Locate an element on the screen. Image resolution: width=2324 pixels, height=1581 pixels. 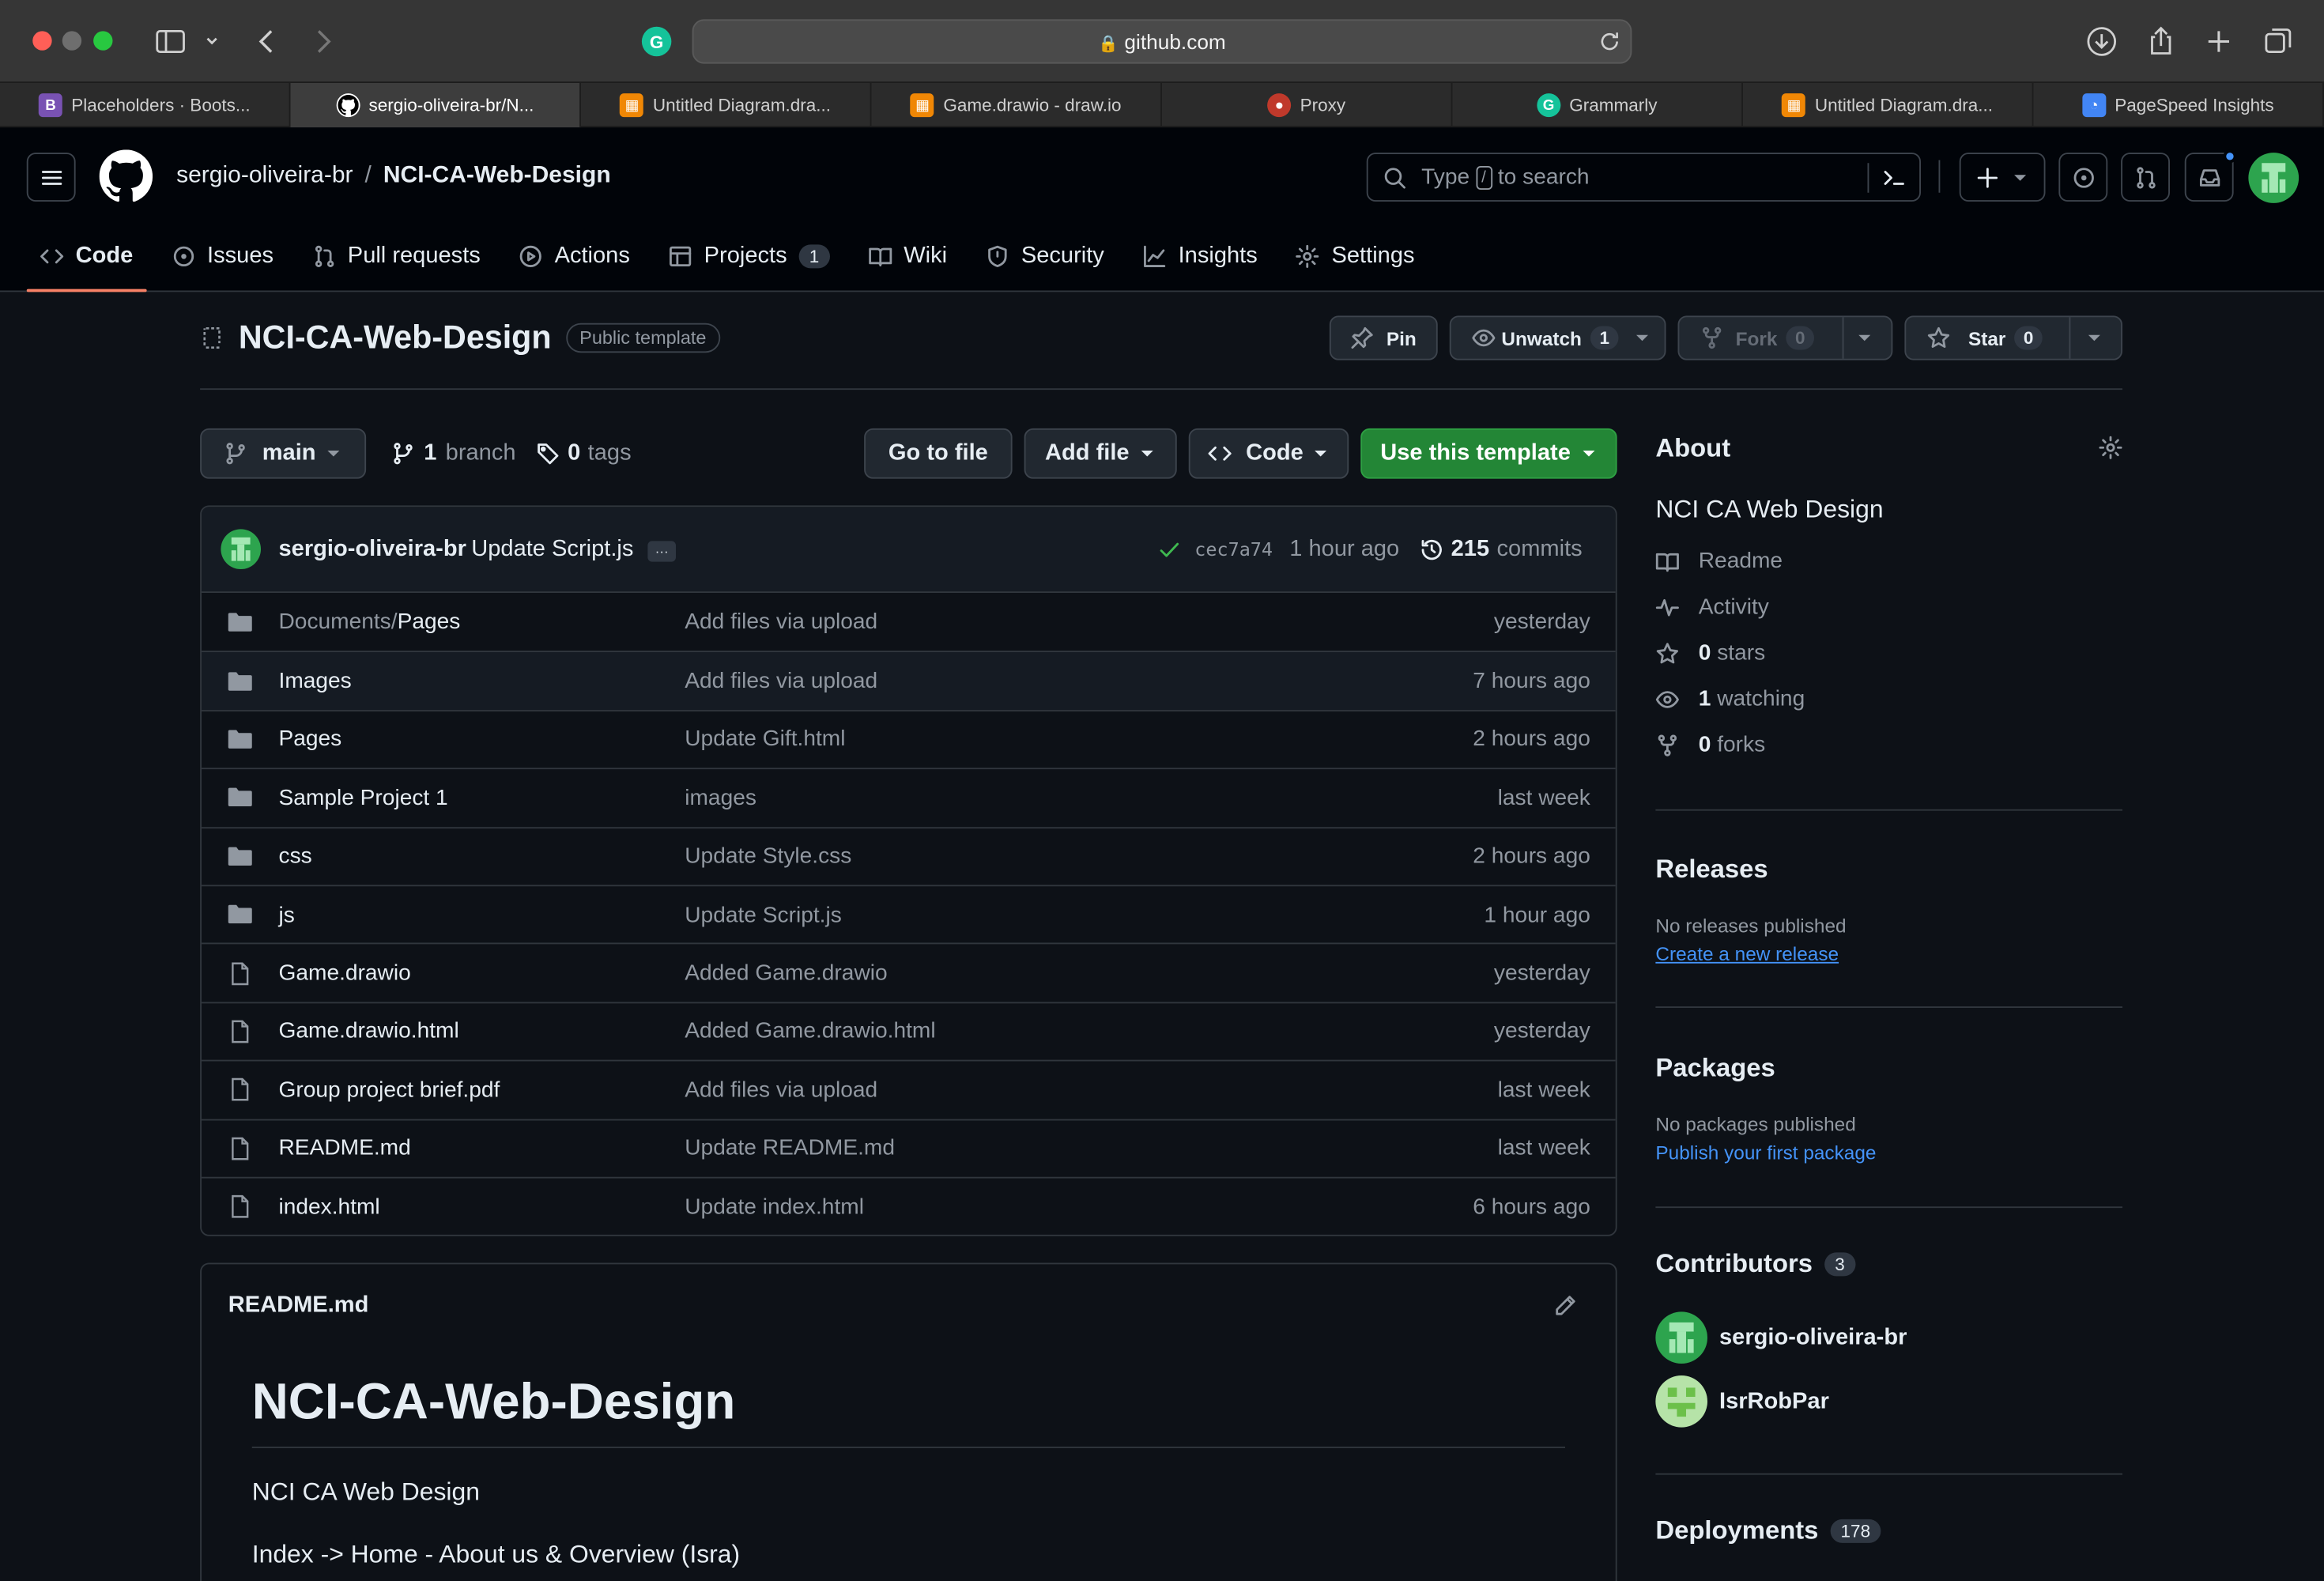
repo-link: NCI-CA-Web-Design is located at coordinates (497, 176).